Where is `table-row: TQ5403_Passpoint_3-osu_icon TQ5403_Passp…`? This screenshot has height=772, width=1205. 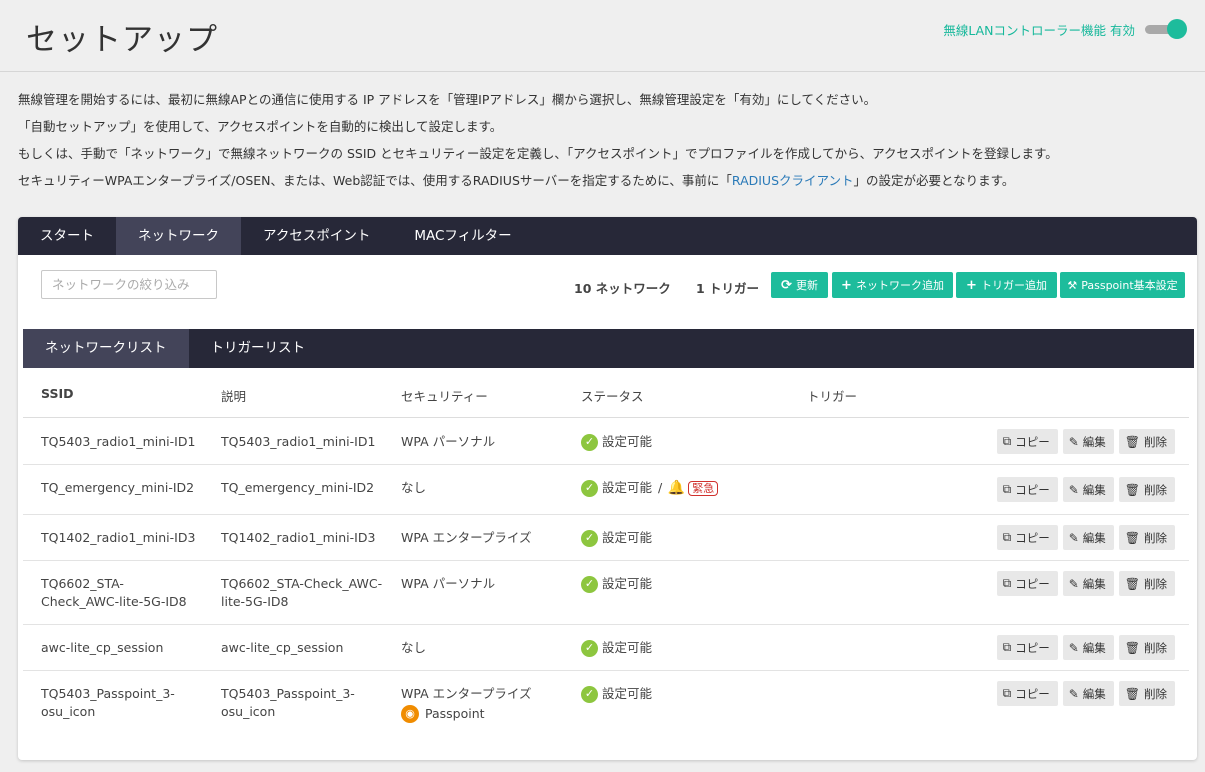
table-row: TQ5403_Passpoint_3-osu_icon TQ5403_Passp… is located at coordinates (606, 703).